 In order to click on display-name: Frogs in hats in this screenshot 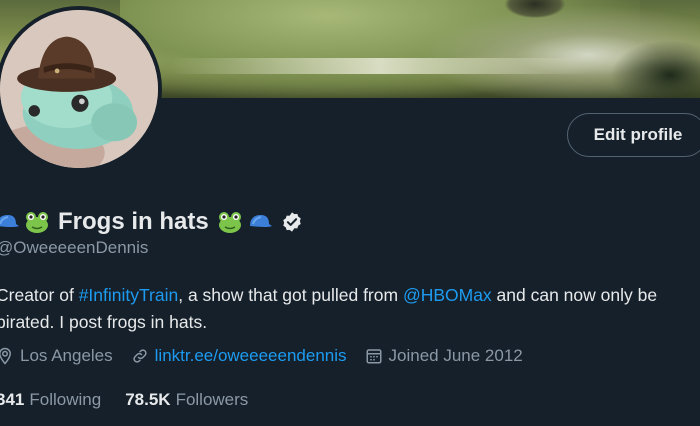, I will do `click(133, 221)`.